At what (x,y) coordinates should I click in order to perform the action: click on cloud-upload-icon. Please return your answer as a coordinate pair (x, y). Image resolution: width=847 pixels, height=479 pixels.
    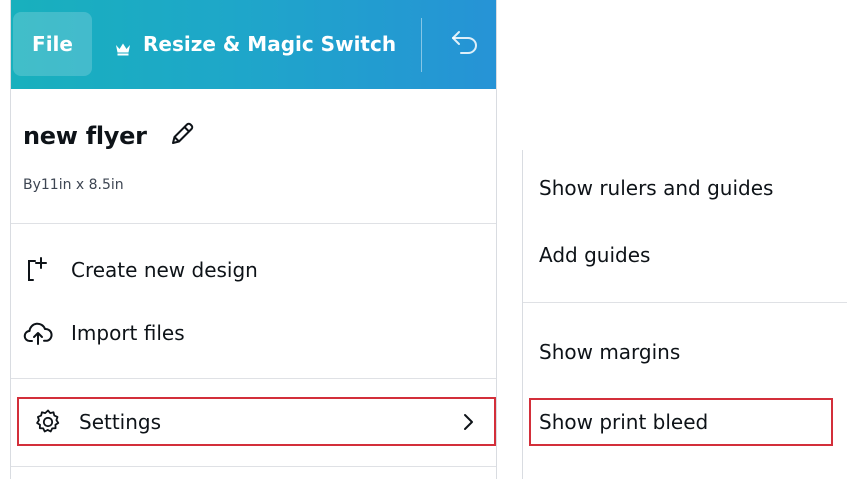
    Looking at the image, I should click on (38, 333).